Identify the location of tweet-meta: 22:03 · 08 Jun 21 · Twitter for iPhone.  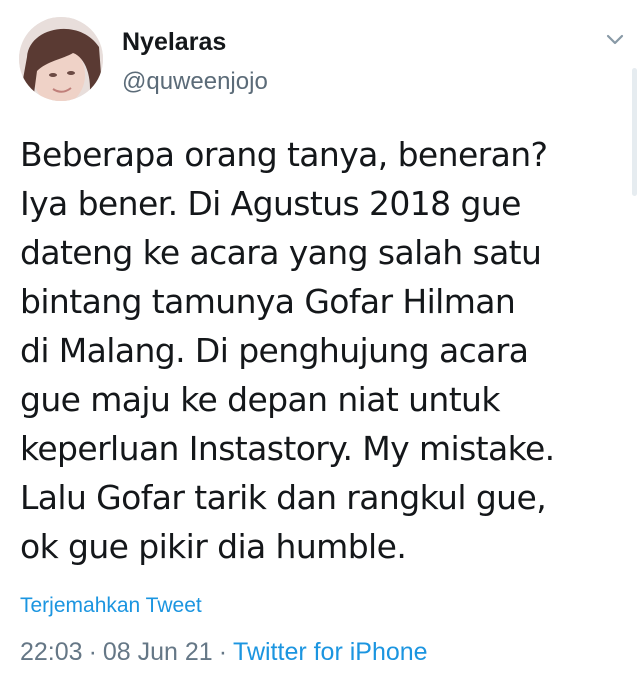
(224, 652).